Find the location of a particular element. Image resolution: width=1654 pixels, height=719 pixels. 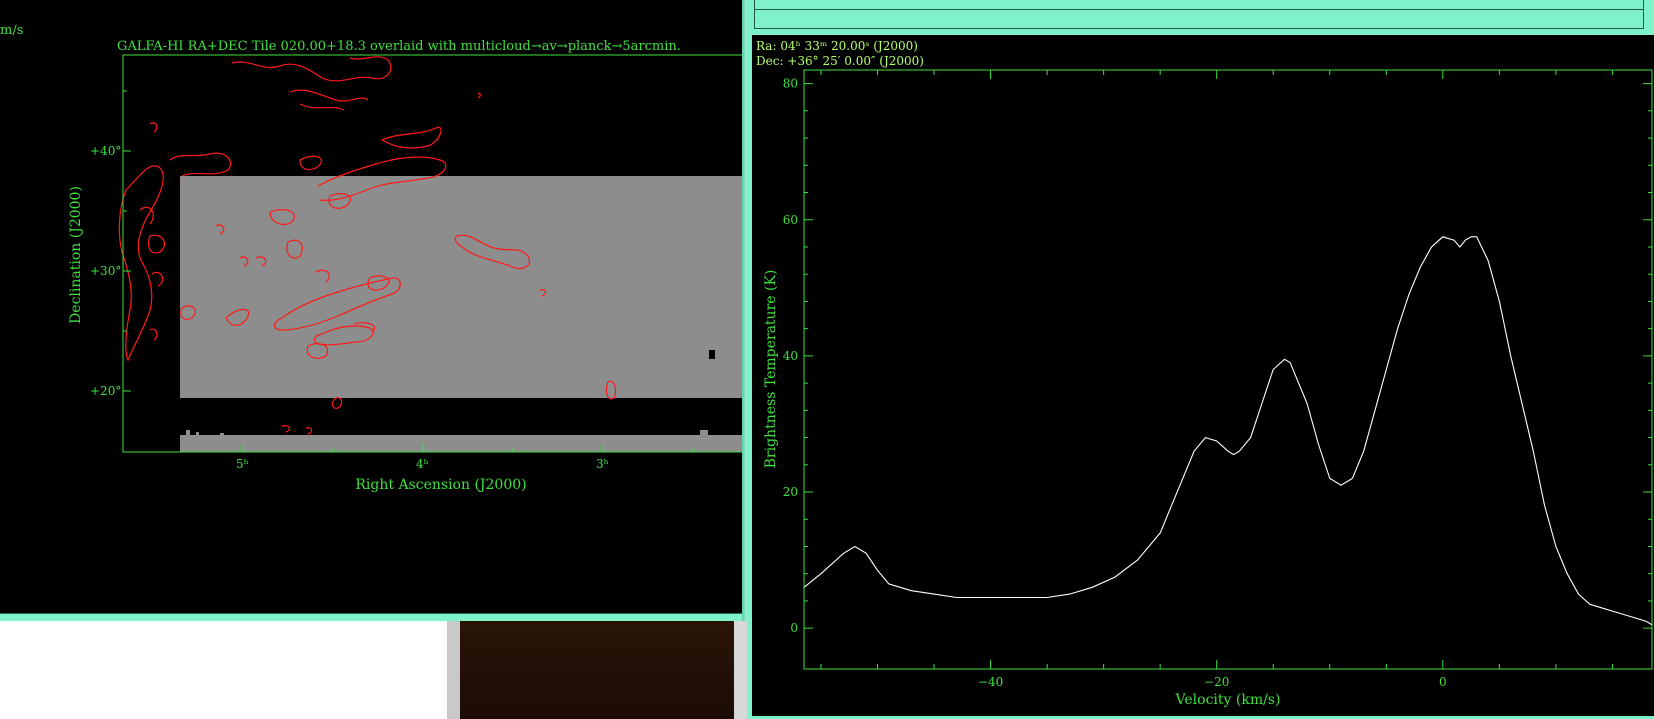

x-axis-label: Right Ascension (J2000) is located at coordinates (440, 485).